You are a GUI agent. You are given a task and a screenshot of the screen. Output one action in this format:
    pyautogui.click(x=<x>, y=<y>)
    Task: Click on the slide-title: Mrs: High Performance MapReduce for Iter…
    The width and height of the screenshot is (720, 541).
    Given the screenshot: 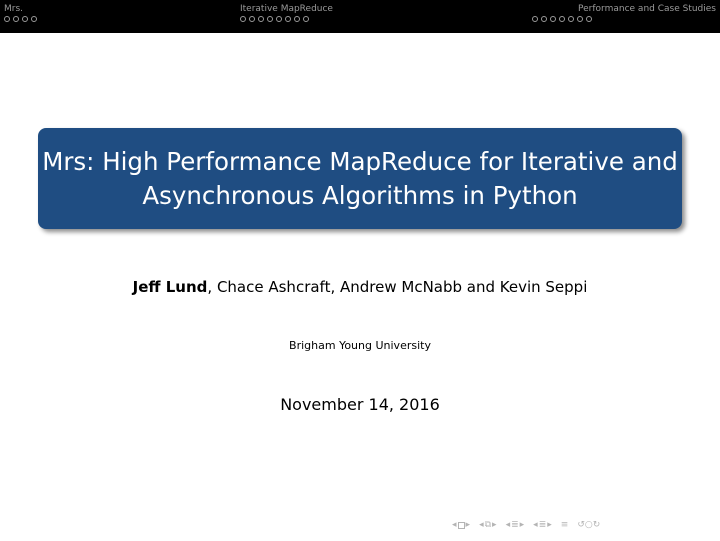 What is the action you would take?
    pyautogui.click(x=360, y=179)
    